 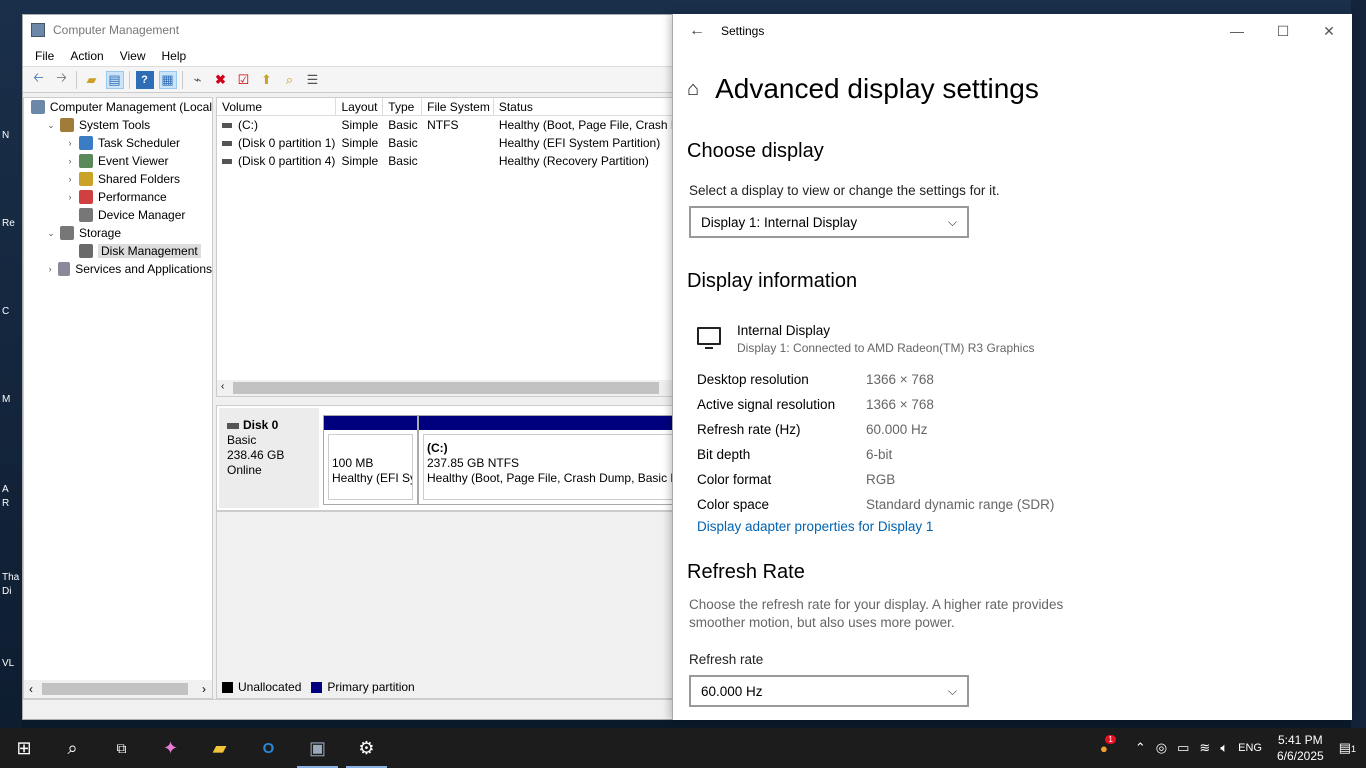 What do you see at coordinates (219, 748) in the screenshot?
I see `file-explorer-icon: ▰` at bounding box center [219, 748].